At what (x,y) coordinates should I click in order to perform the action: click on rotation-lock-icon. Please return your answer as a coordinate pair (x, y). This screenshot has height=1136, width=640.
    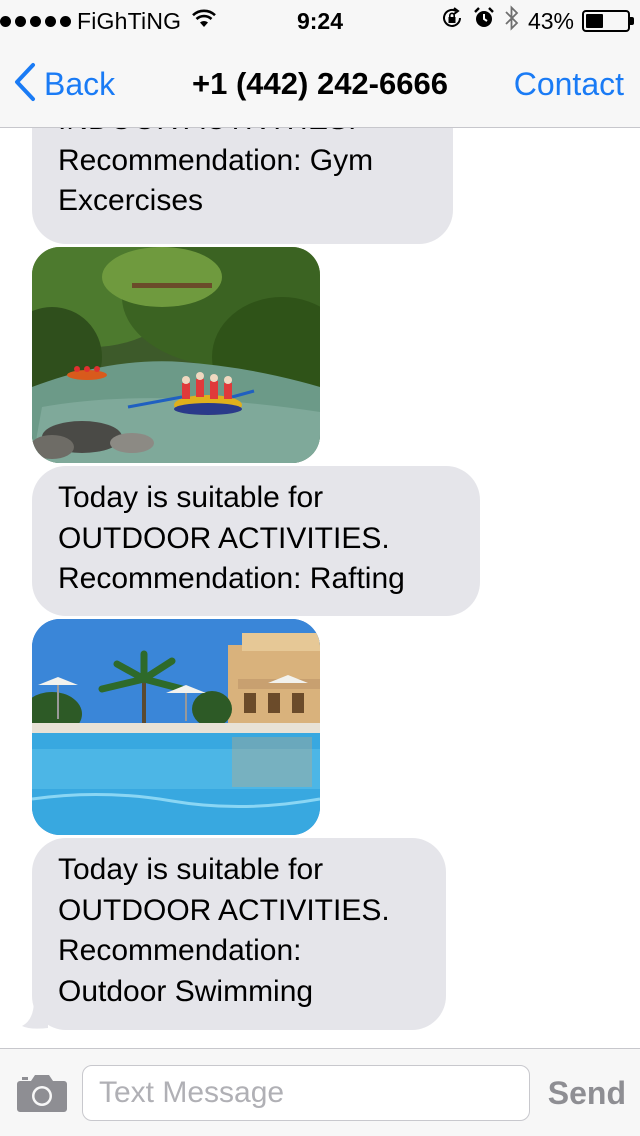
    Looking at the image, I should click on (452, 21).